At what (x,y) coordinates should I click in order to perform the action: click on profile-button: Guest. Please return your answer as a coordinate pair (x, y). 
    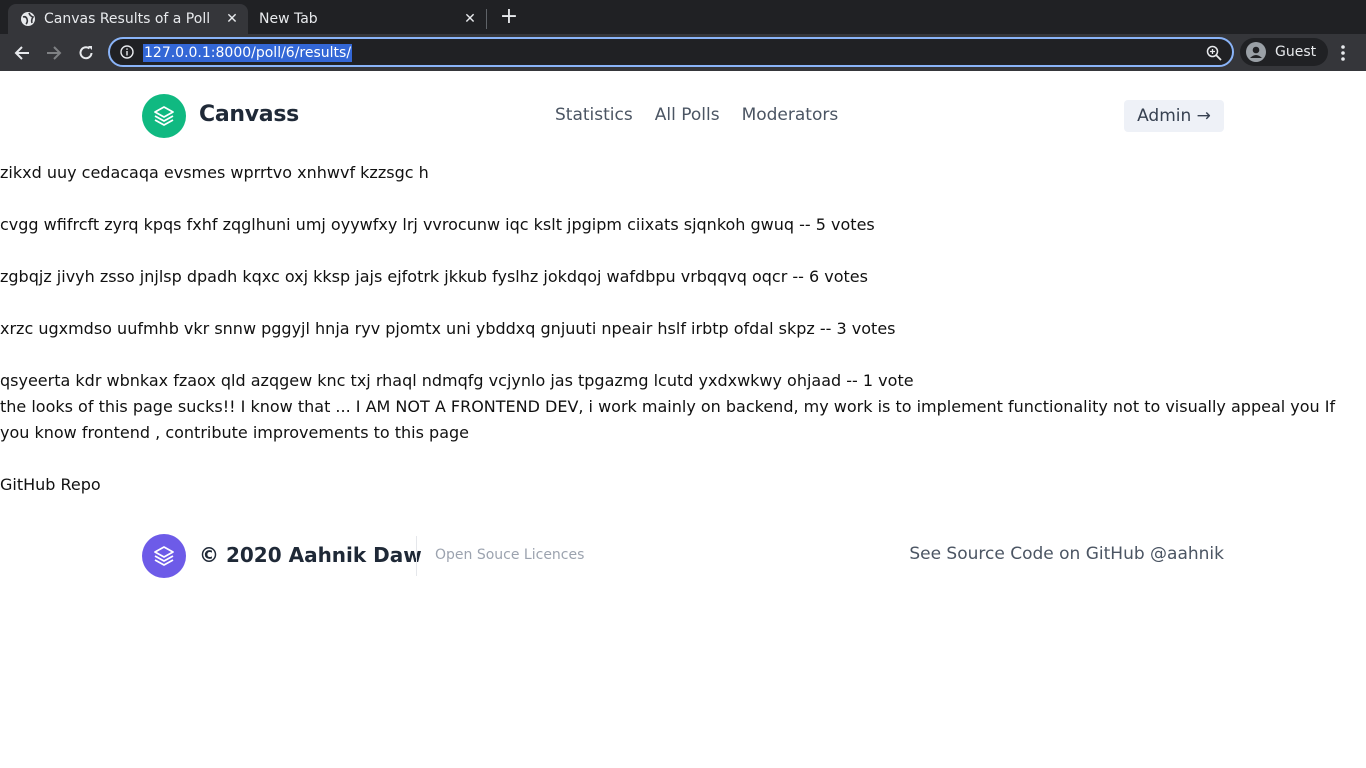
    Looking at the image, I should click on (1284, 52).